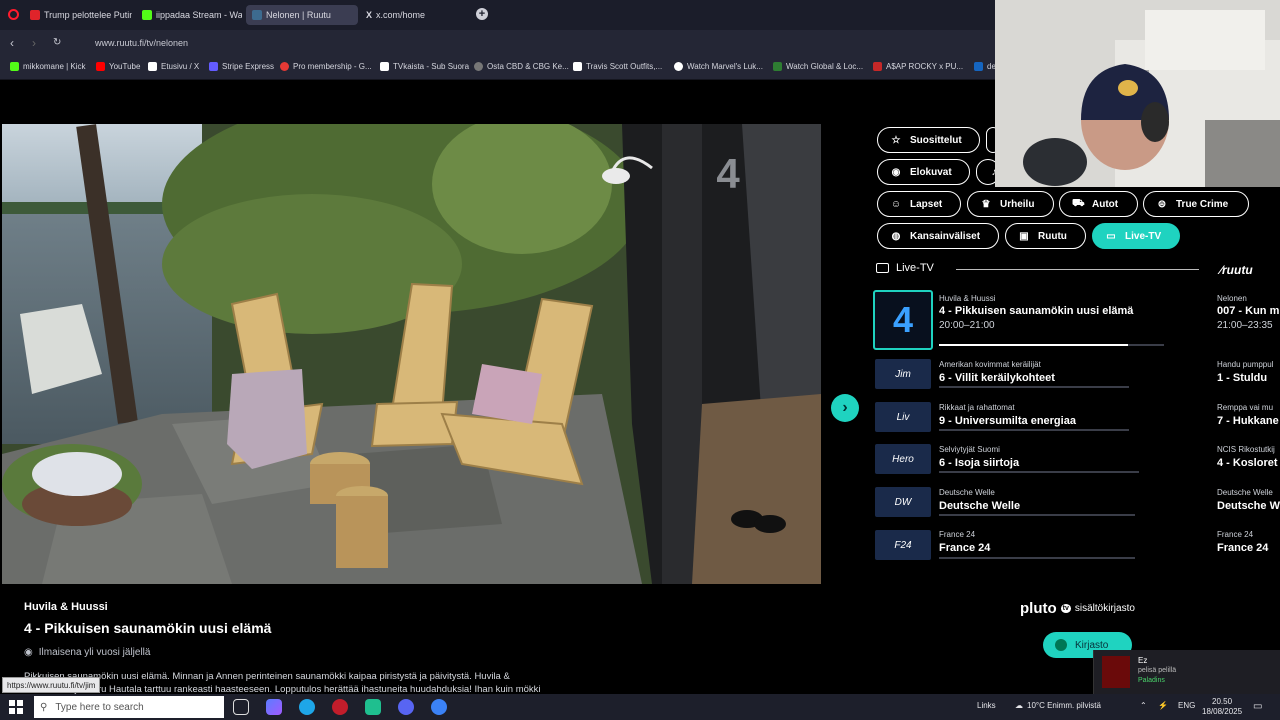 This screenshot has width=1280, height=720. Describe the element at coordinates (903, 459) in the screenshot. I see `channel-logo-hero: Hero` at that location.